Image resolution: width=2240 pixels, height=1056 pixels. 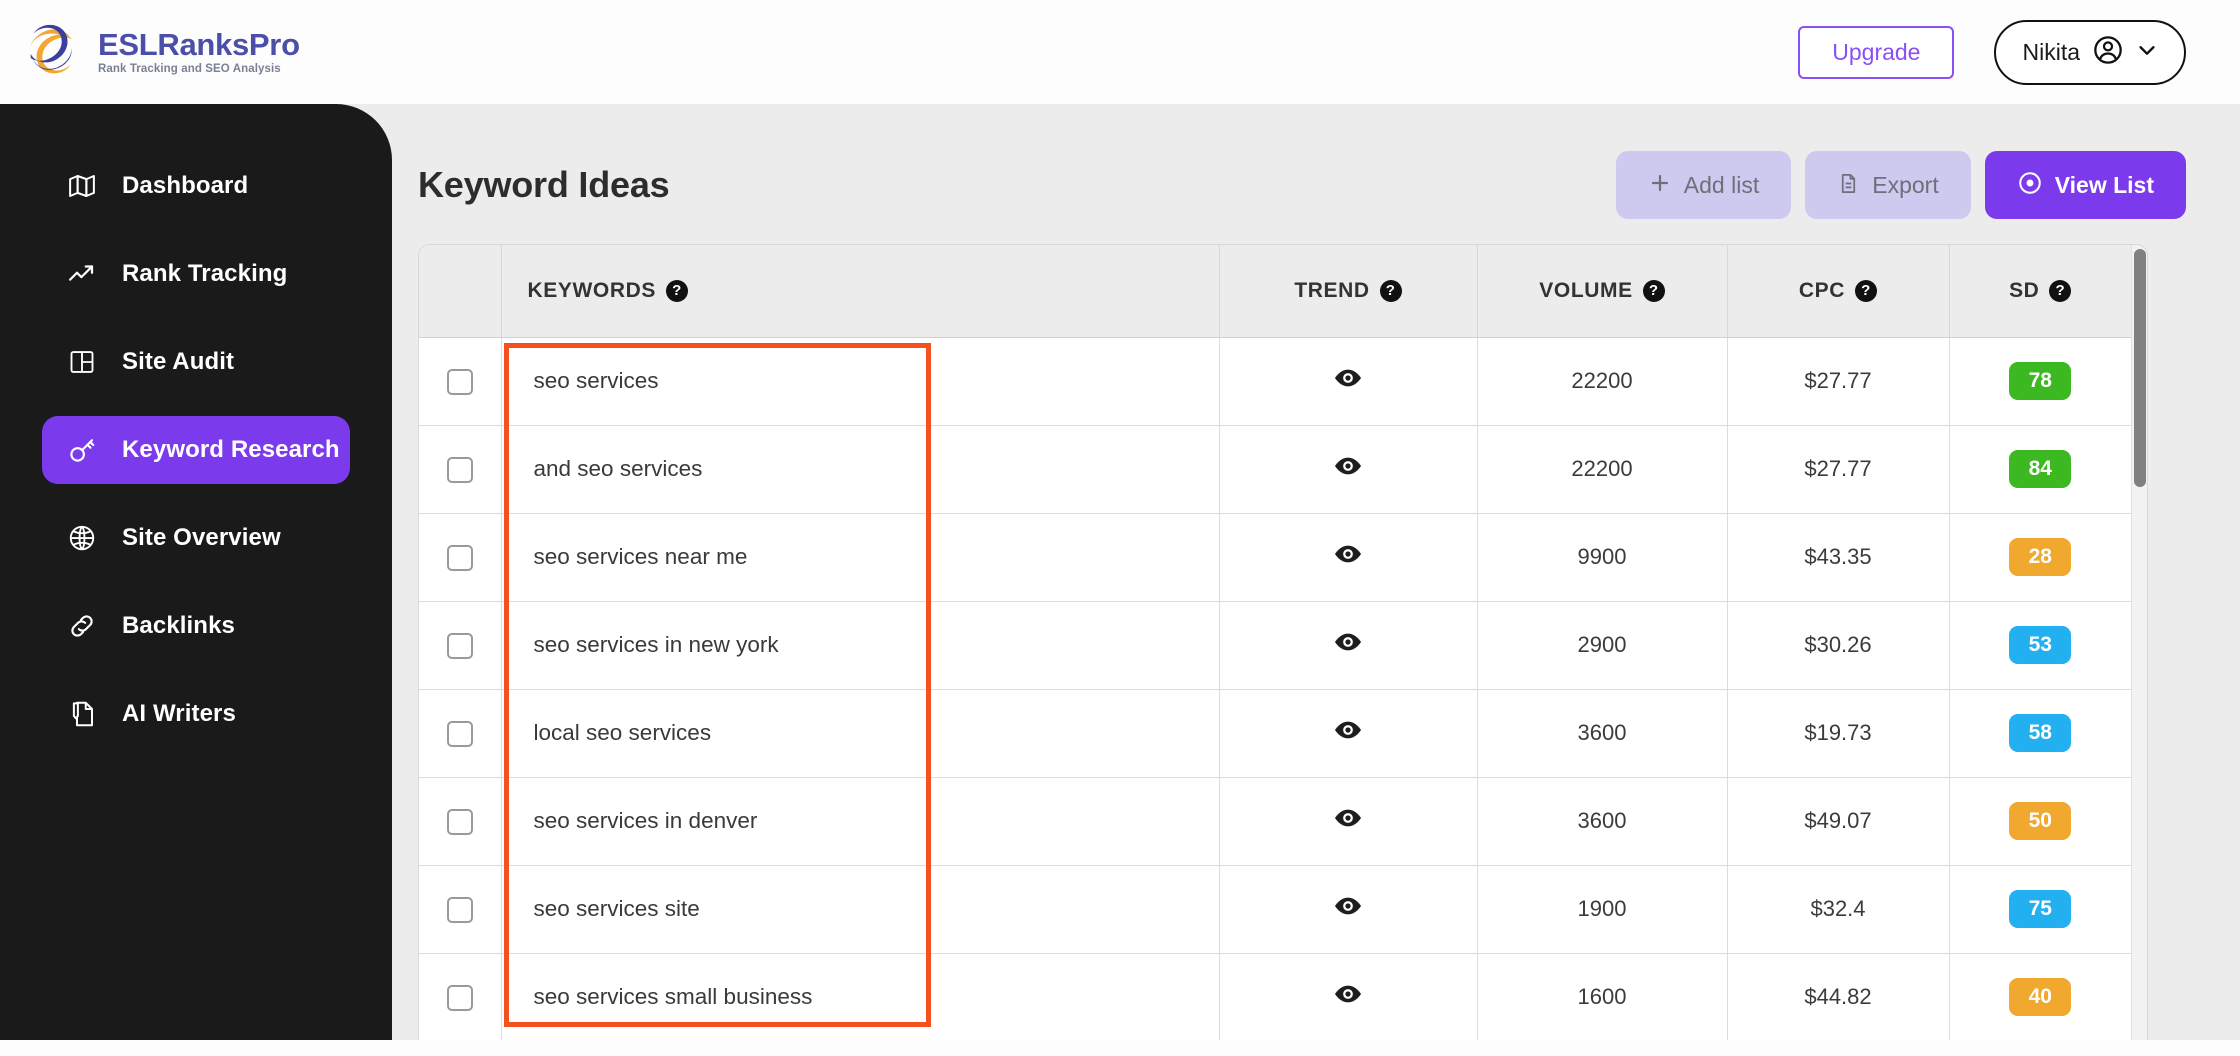 I want to click on table-row: and seo services 22200 $27.77 84, so click(x=1275, y=469).